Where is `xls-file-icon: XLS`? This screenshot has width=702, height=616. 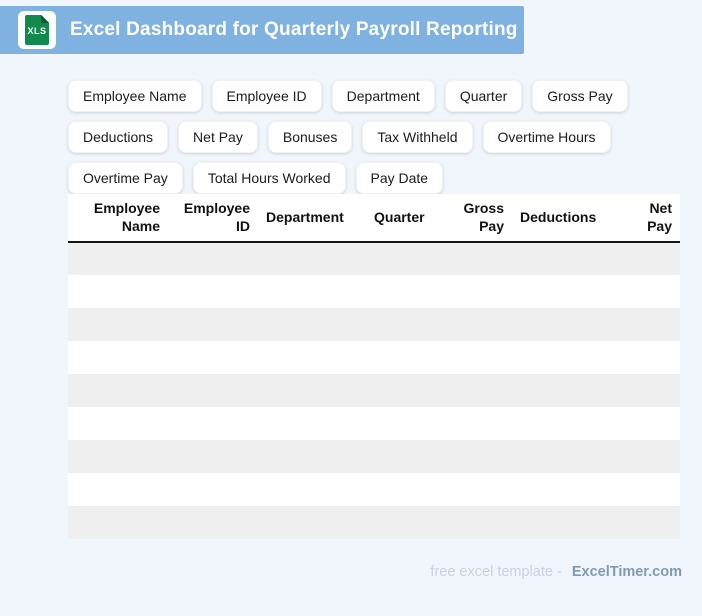 xls-file-icon: XLS is located at coordinates (37, 30).